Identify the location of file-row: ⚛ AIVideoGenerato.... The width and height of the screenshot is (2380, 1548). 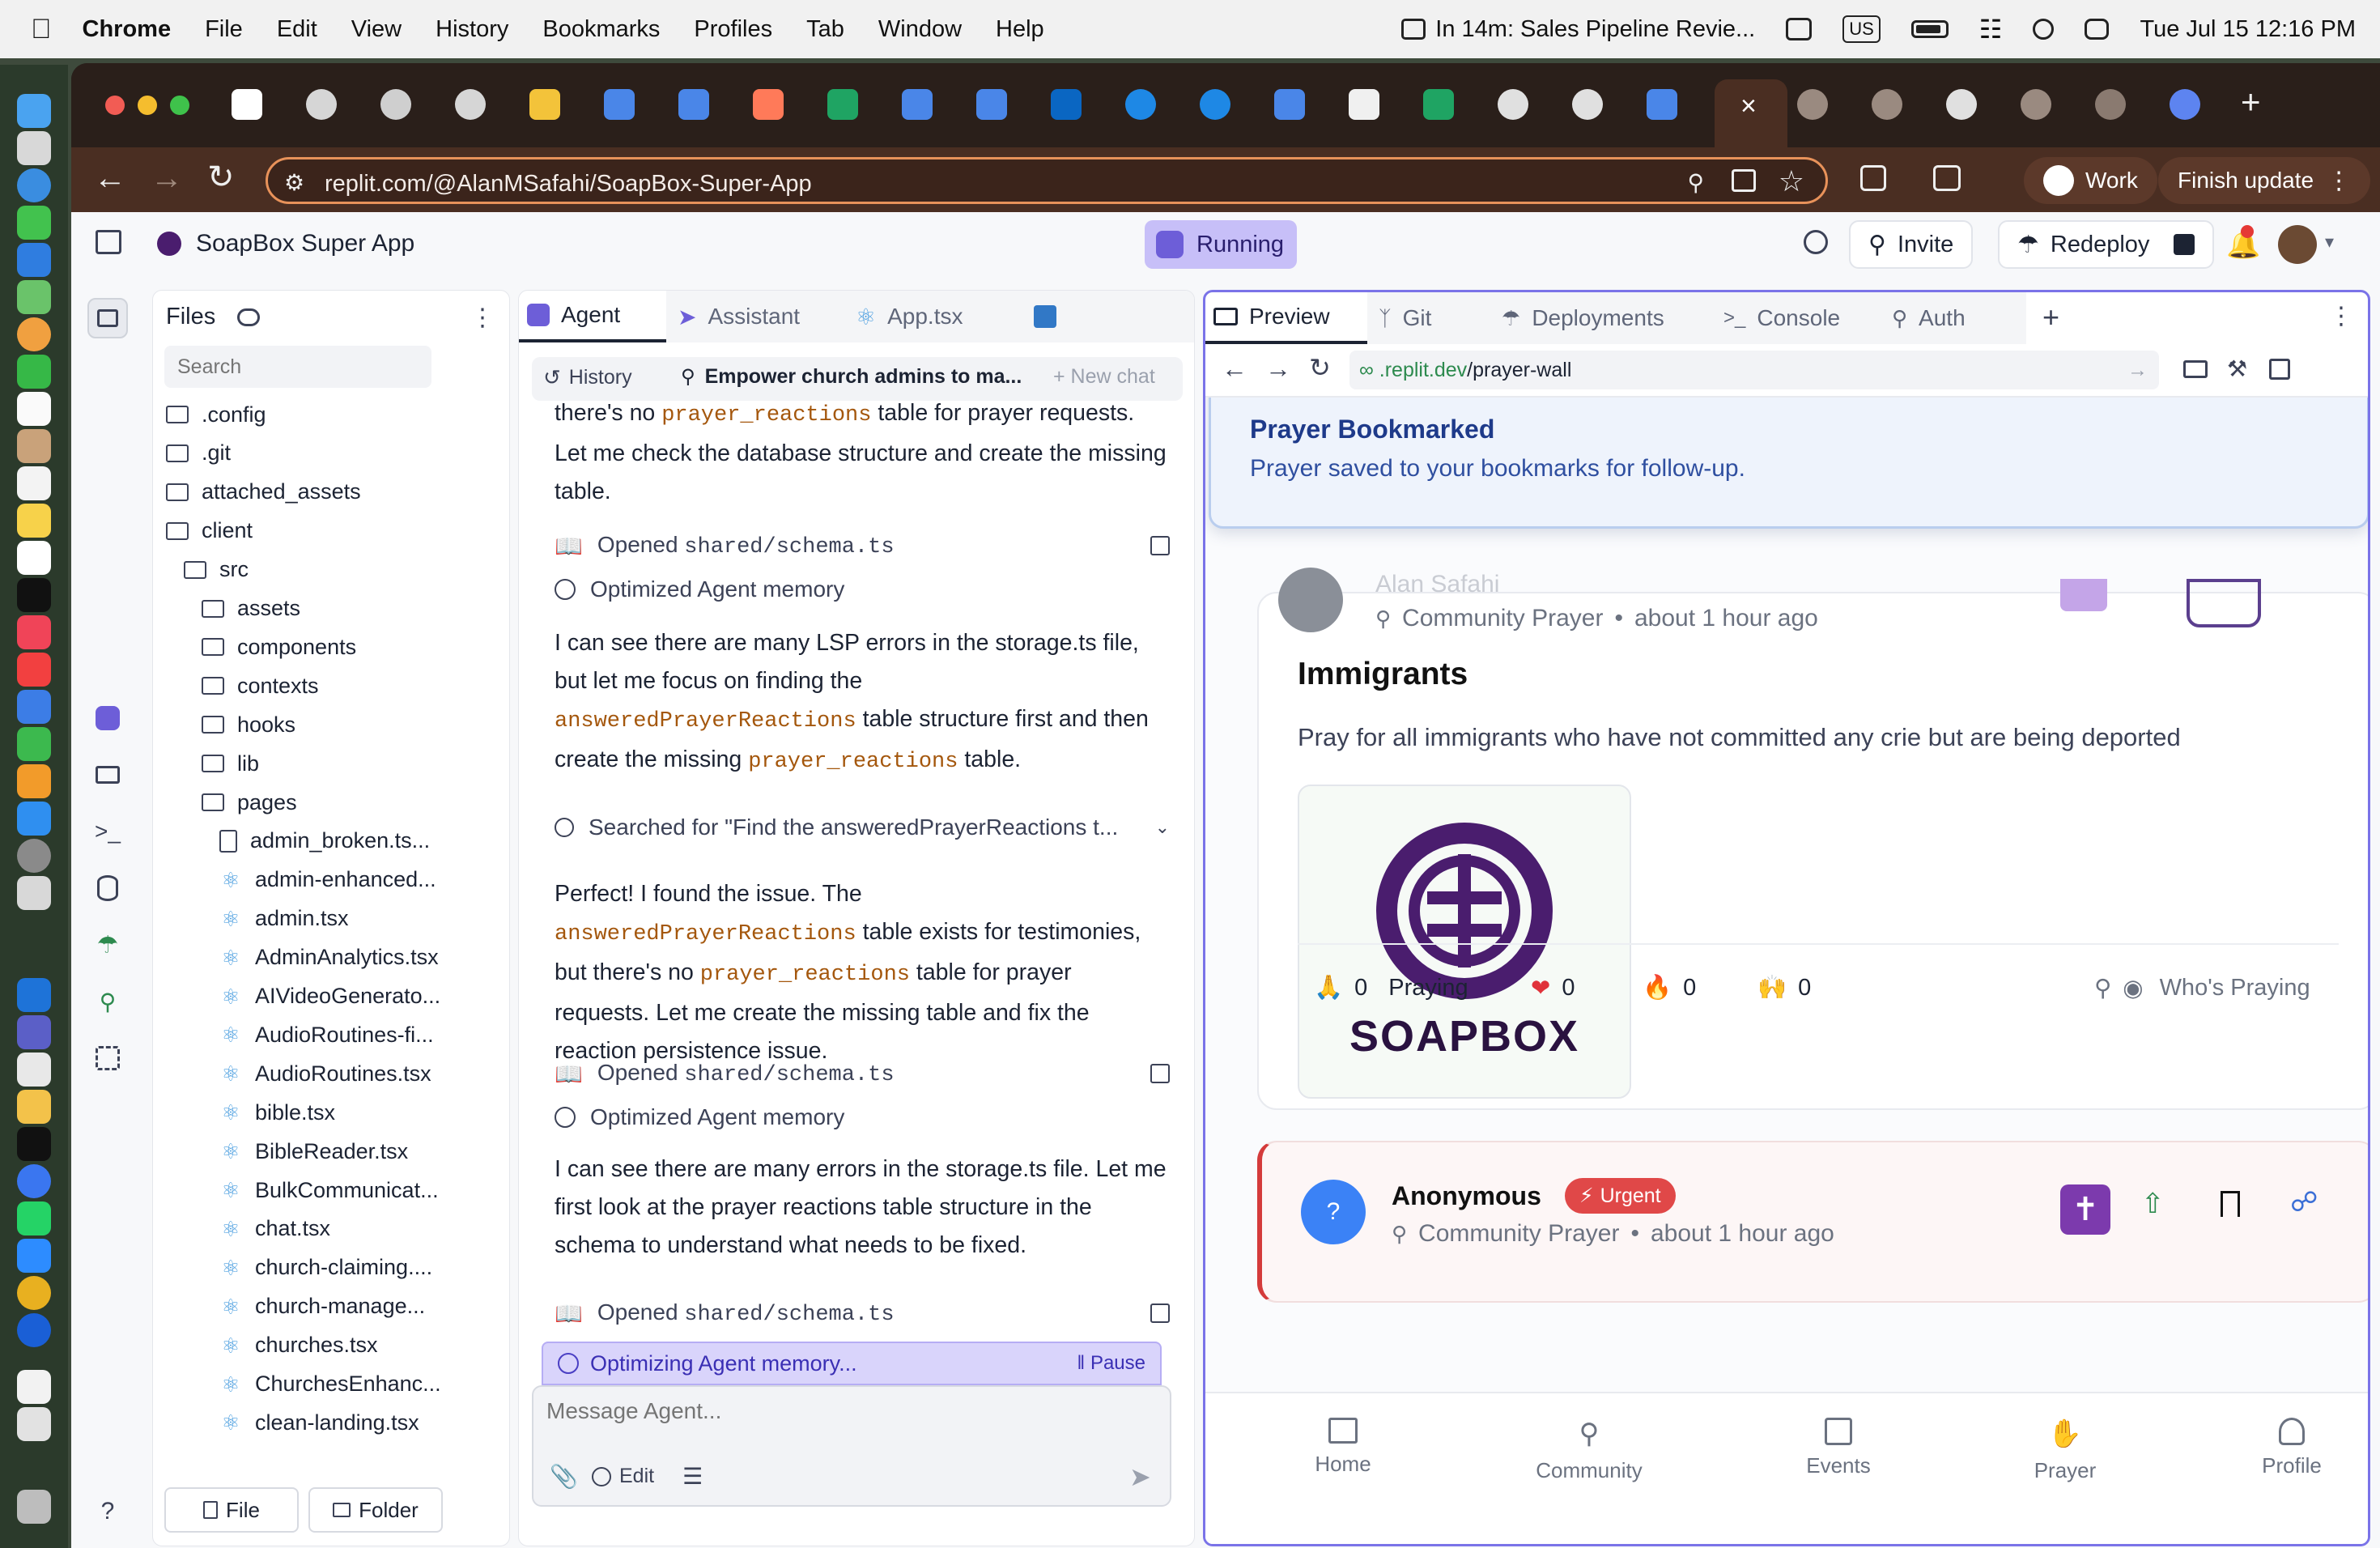
(330, 997).